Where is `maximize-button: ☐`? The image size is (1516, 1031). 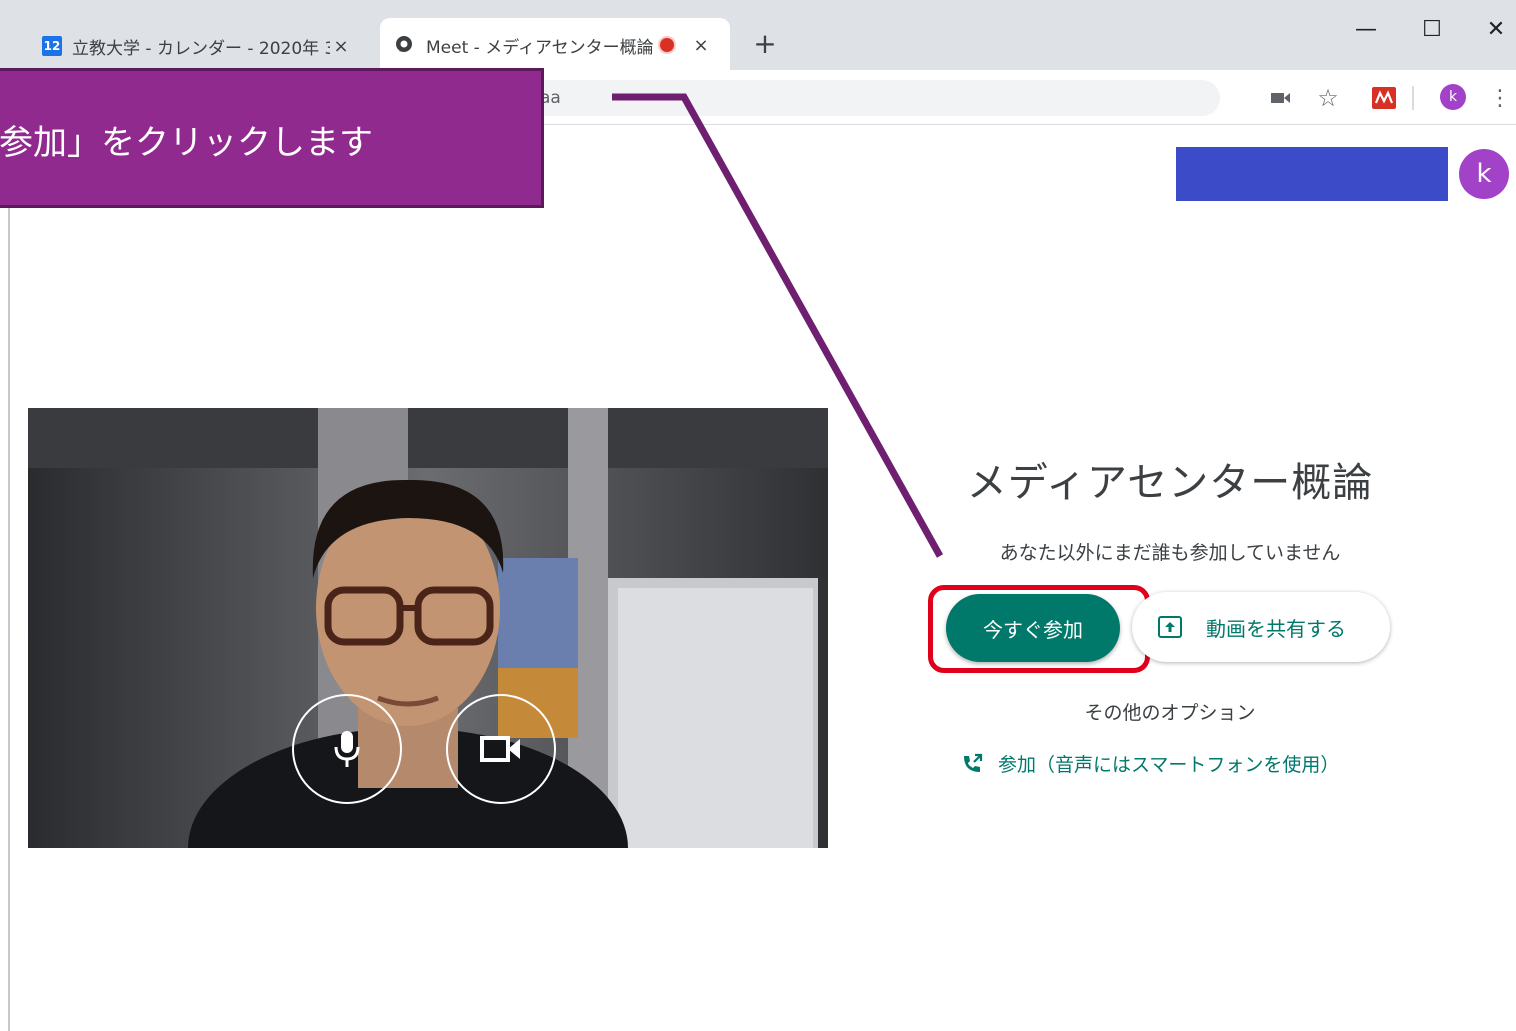
maximize-button: ☐ is located at coordinates (1432, 30).